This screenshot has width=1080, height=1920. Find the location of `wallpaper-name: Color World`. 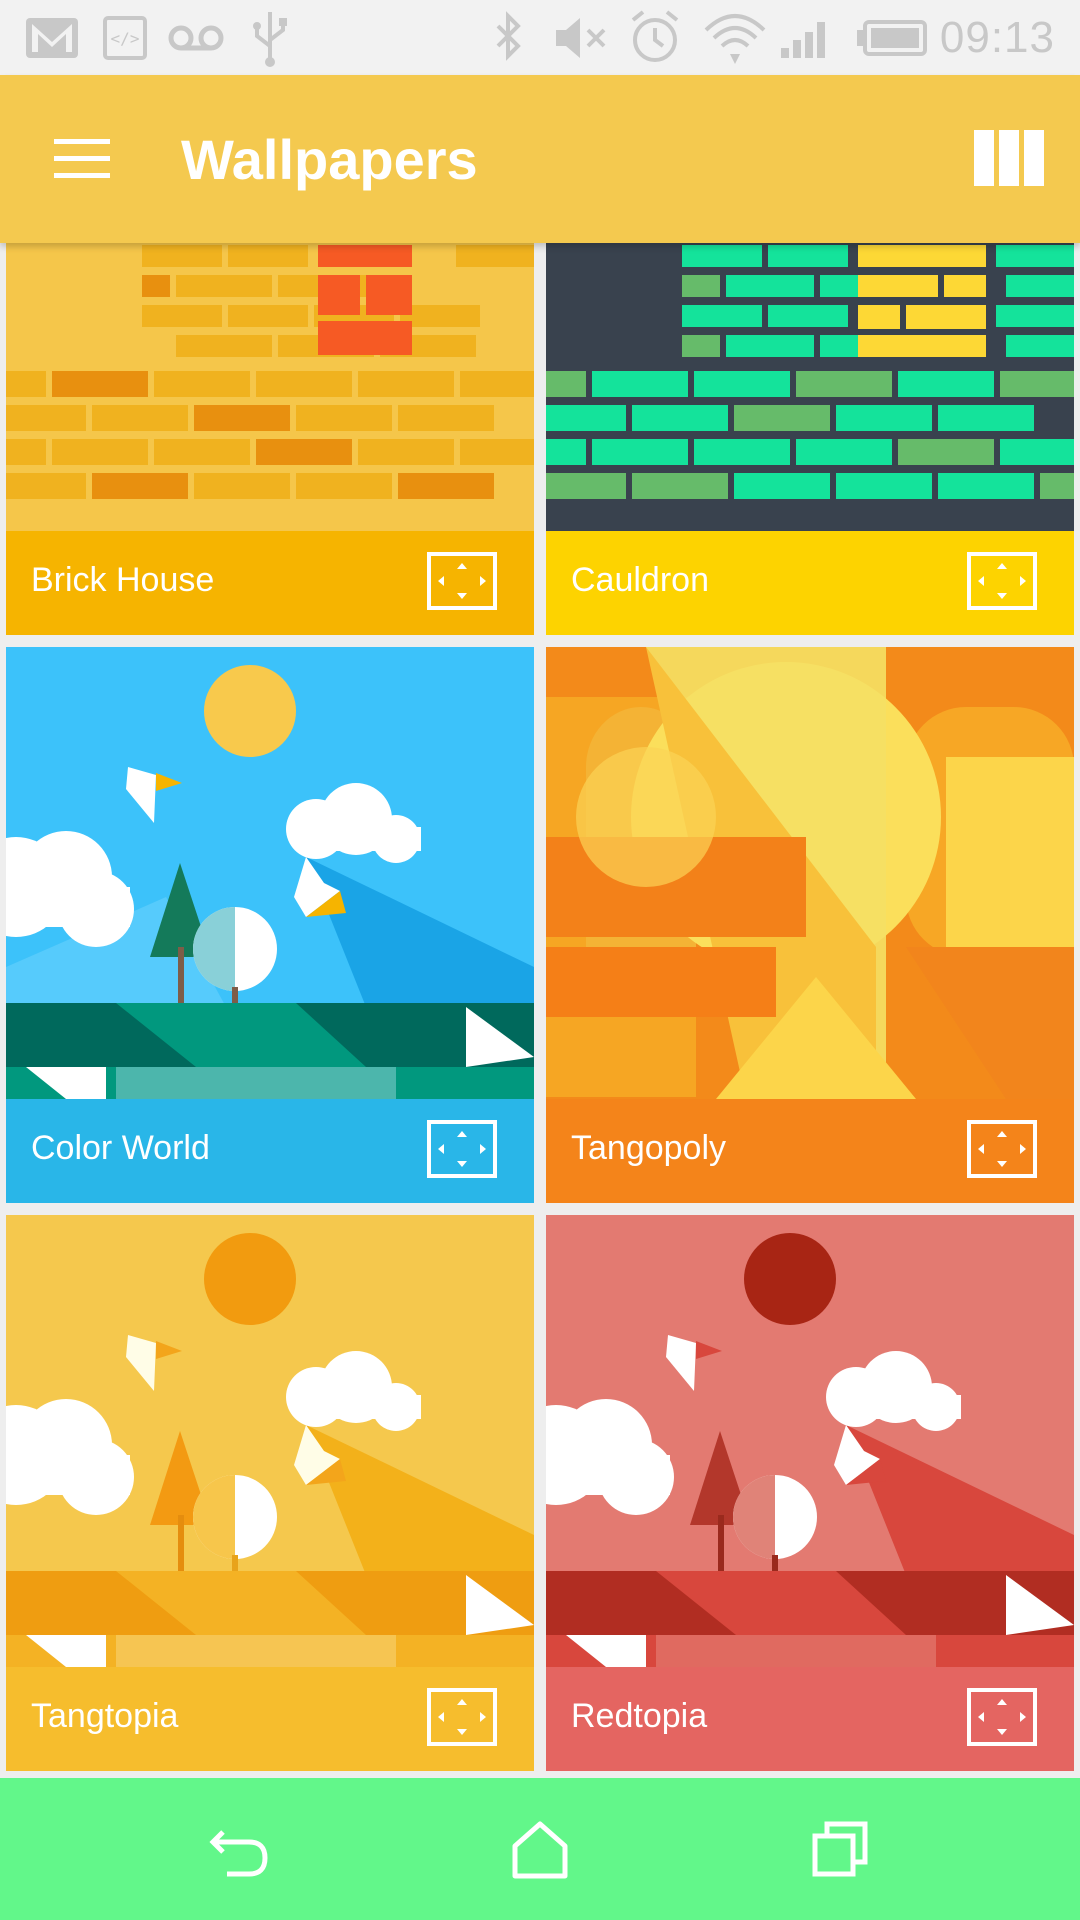

wallpaper-name: Color World is located at coordinates (120, 1148).